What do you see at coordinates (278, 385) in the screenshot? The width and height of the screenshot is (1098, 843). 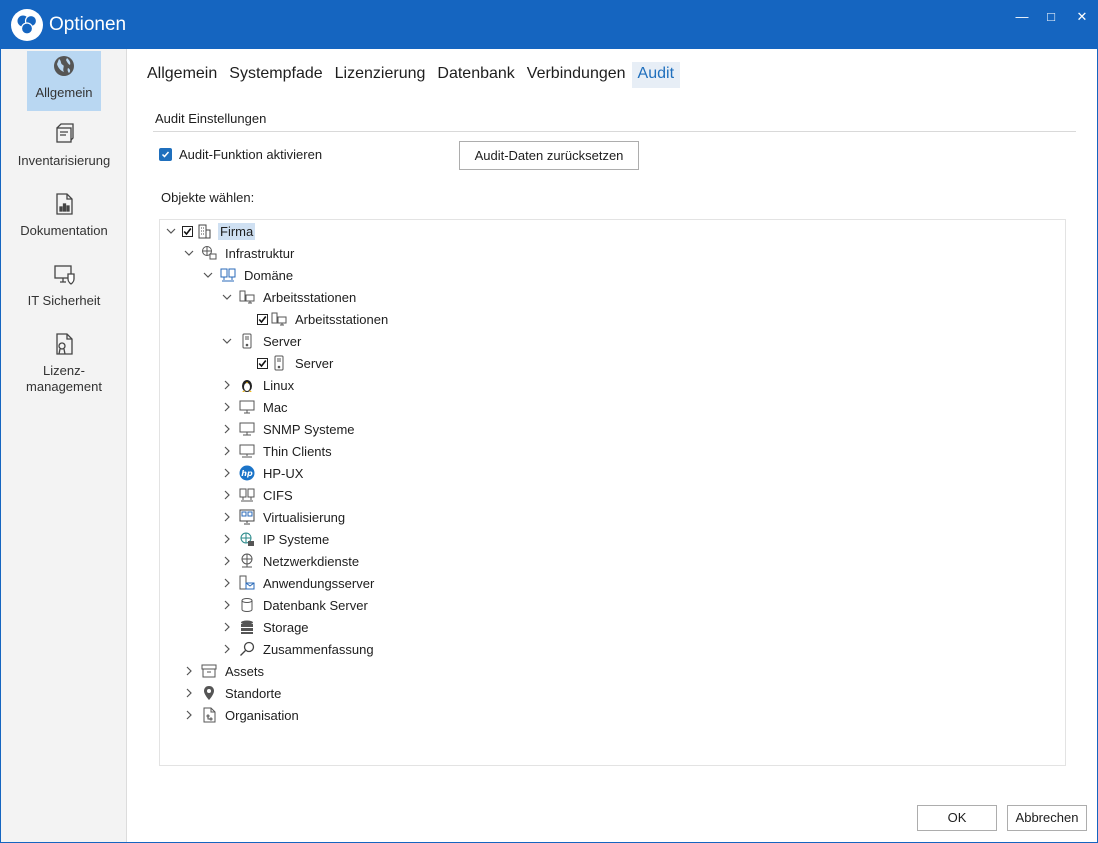 I see `tree-node-label: Linux` at bounding box center [278, 385].